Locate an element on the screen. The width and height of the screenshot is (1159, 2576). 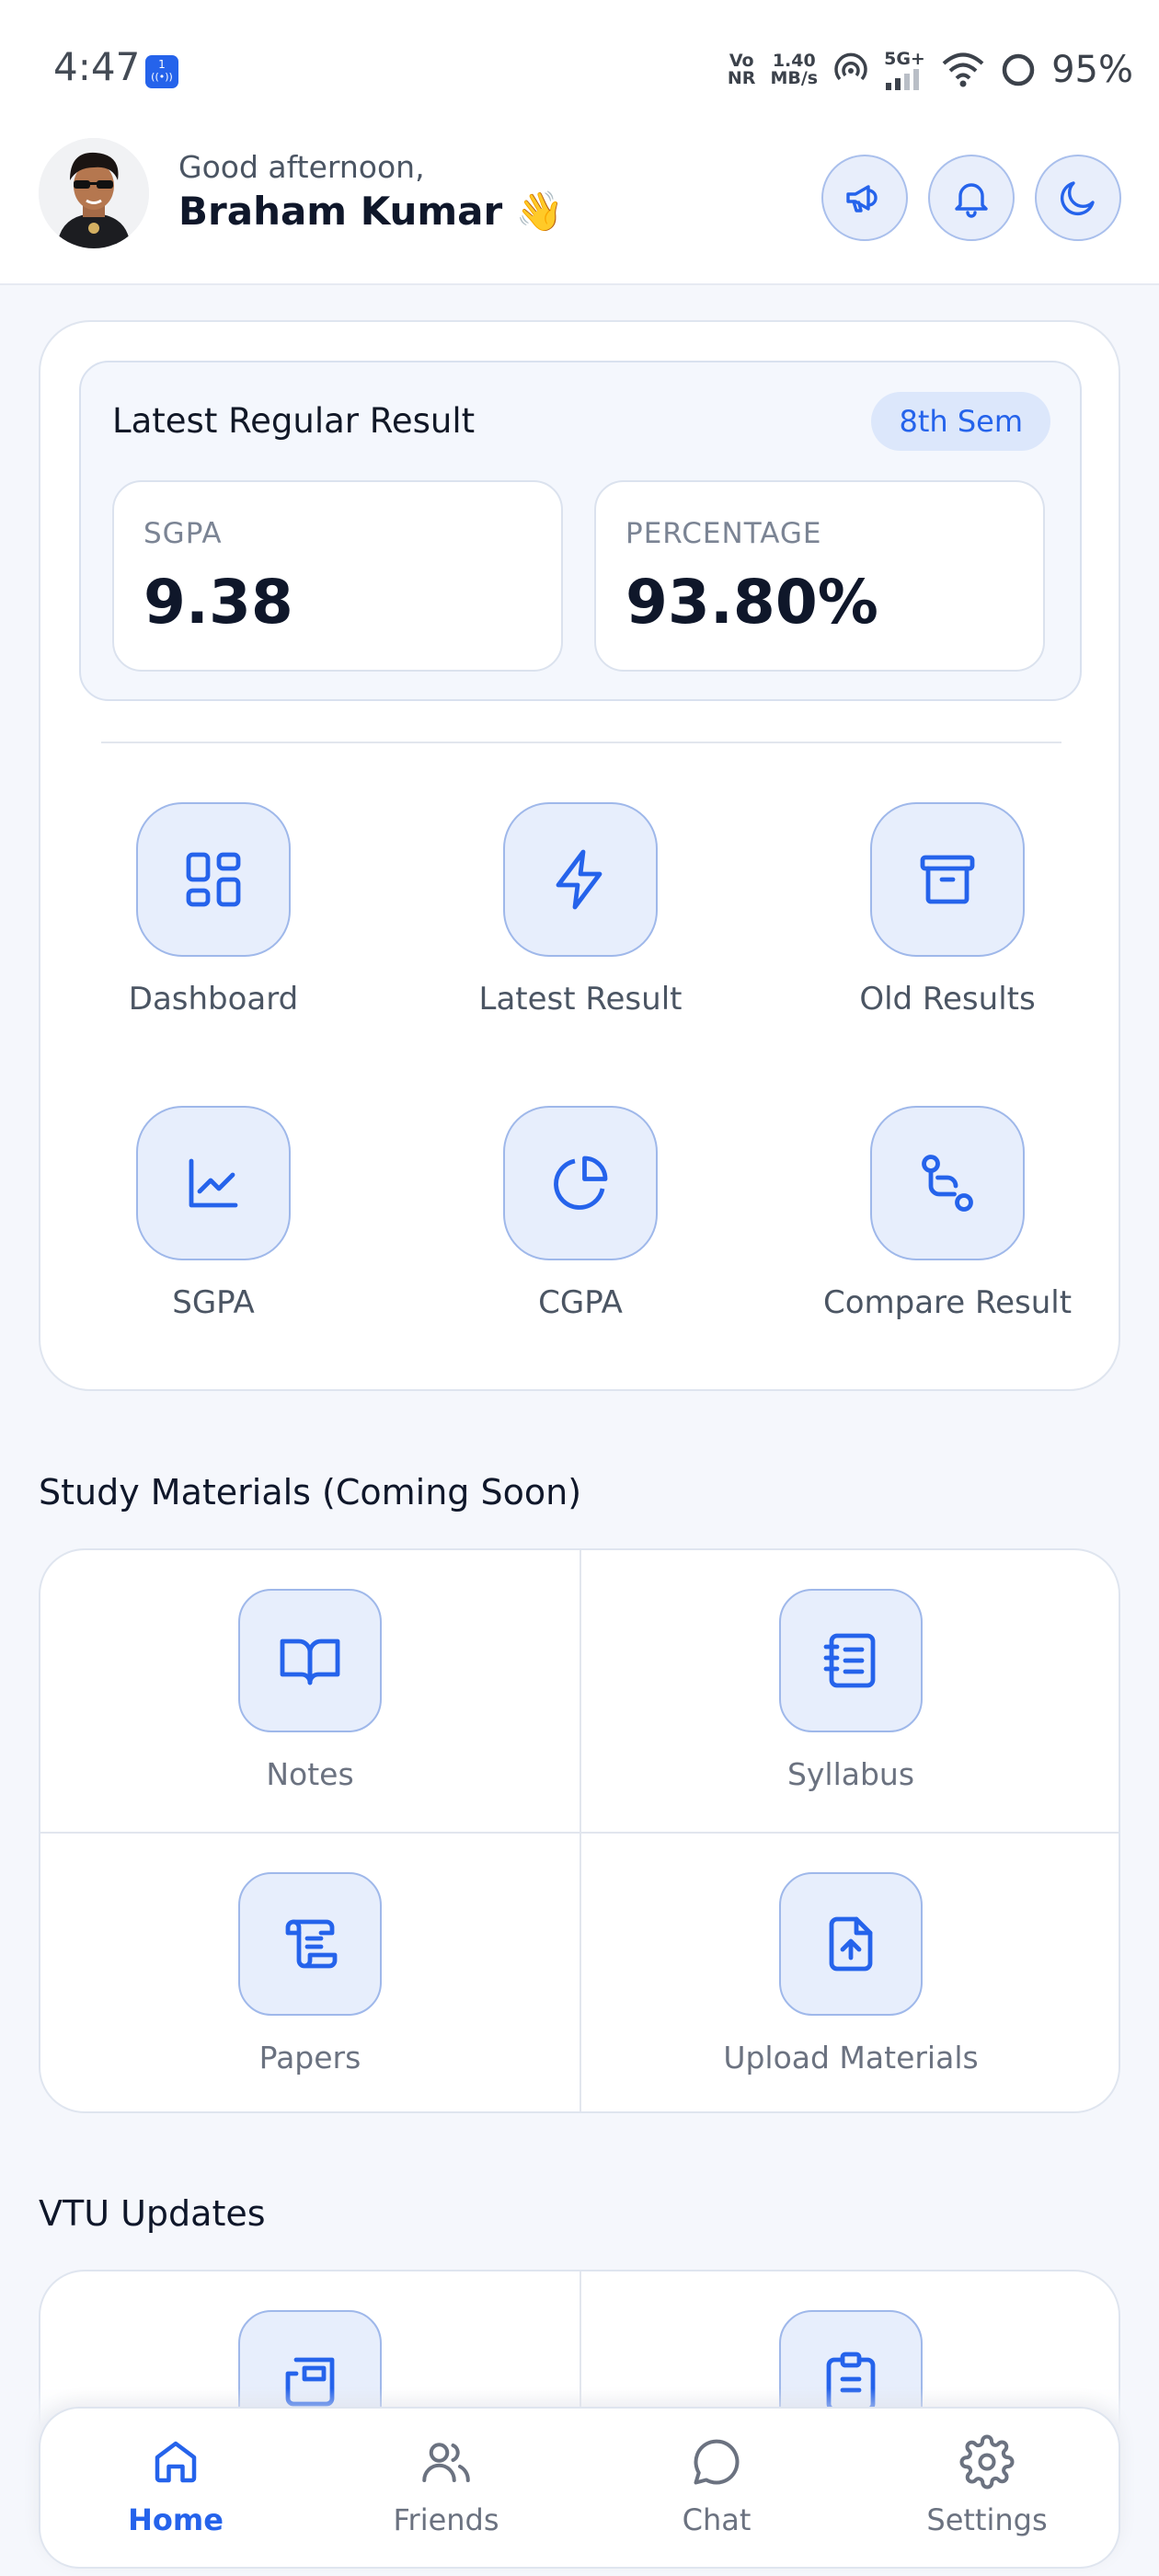
study-item-notes: Notes is located at coordinates (310, 1691).